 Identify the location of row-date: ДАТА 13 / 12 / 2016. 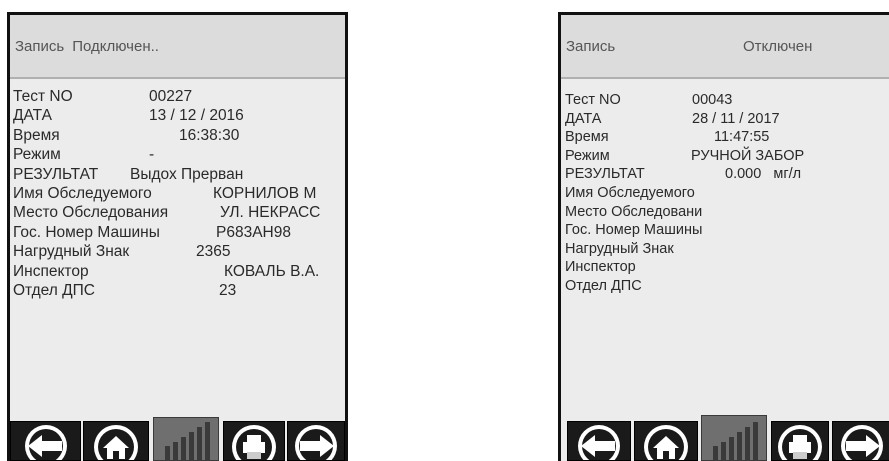
(179, 115).